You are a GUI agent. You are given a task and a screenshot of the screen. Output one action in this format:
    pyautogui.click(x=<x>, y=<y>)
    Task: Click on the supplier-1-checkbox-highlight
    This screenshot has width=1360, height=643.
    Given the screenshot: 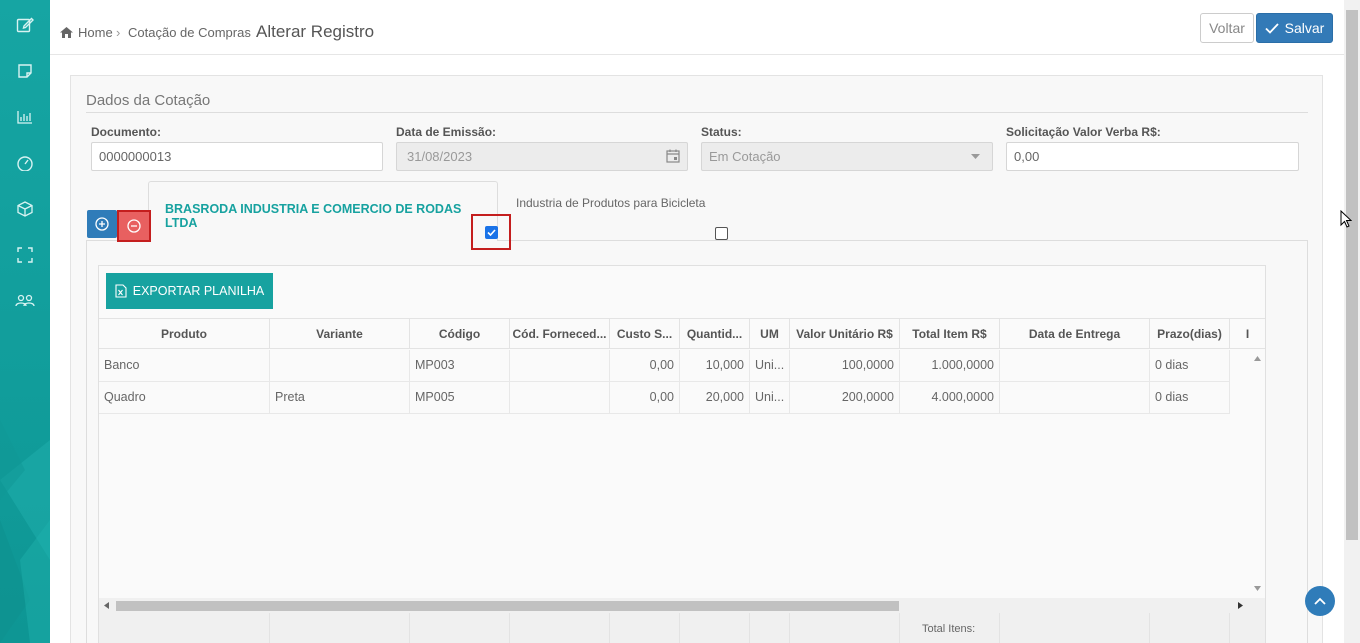 What is the action you would take?
    pyautogui.click(x=491, y=232)
    